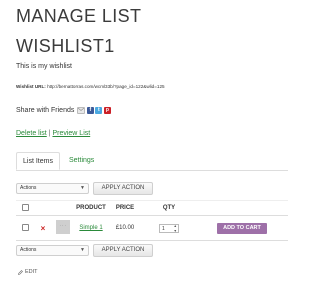 The image size is (320, 300). Describe the element at coordinates (38, 161) in the screenshot. I see `tab-list-items: List Items` at that location.